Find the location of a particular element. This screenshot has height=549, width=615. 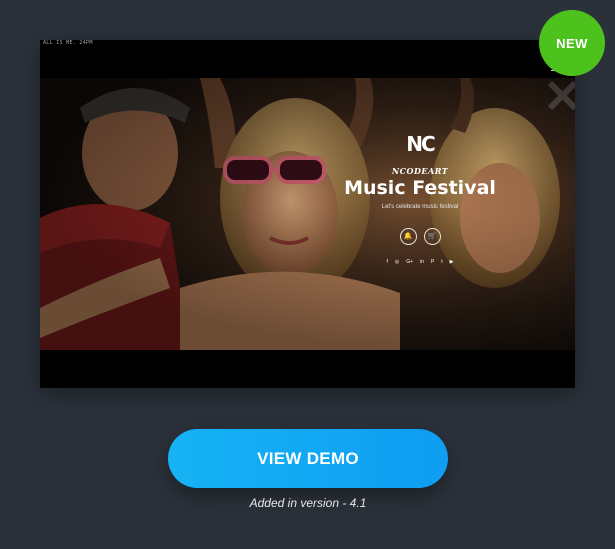

youtube-icon: ▶ is located at coordinates (452, 262).